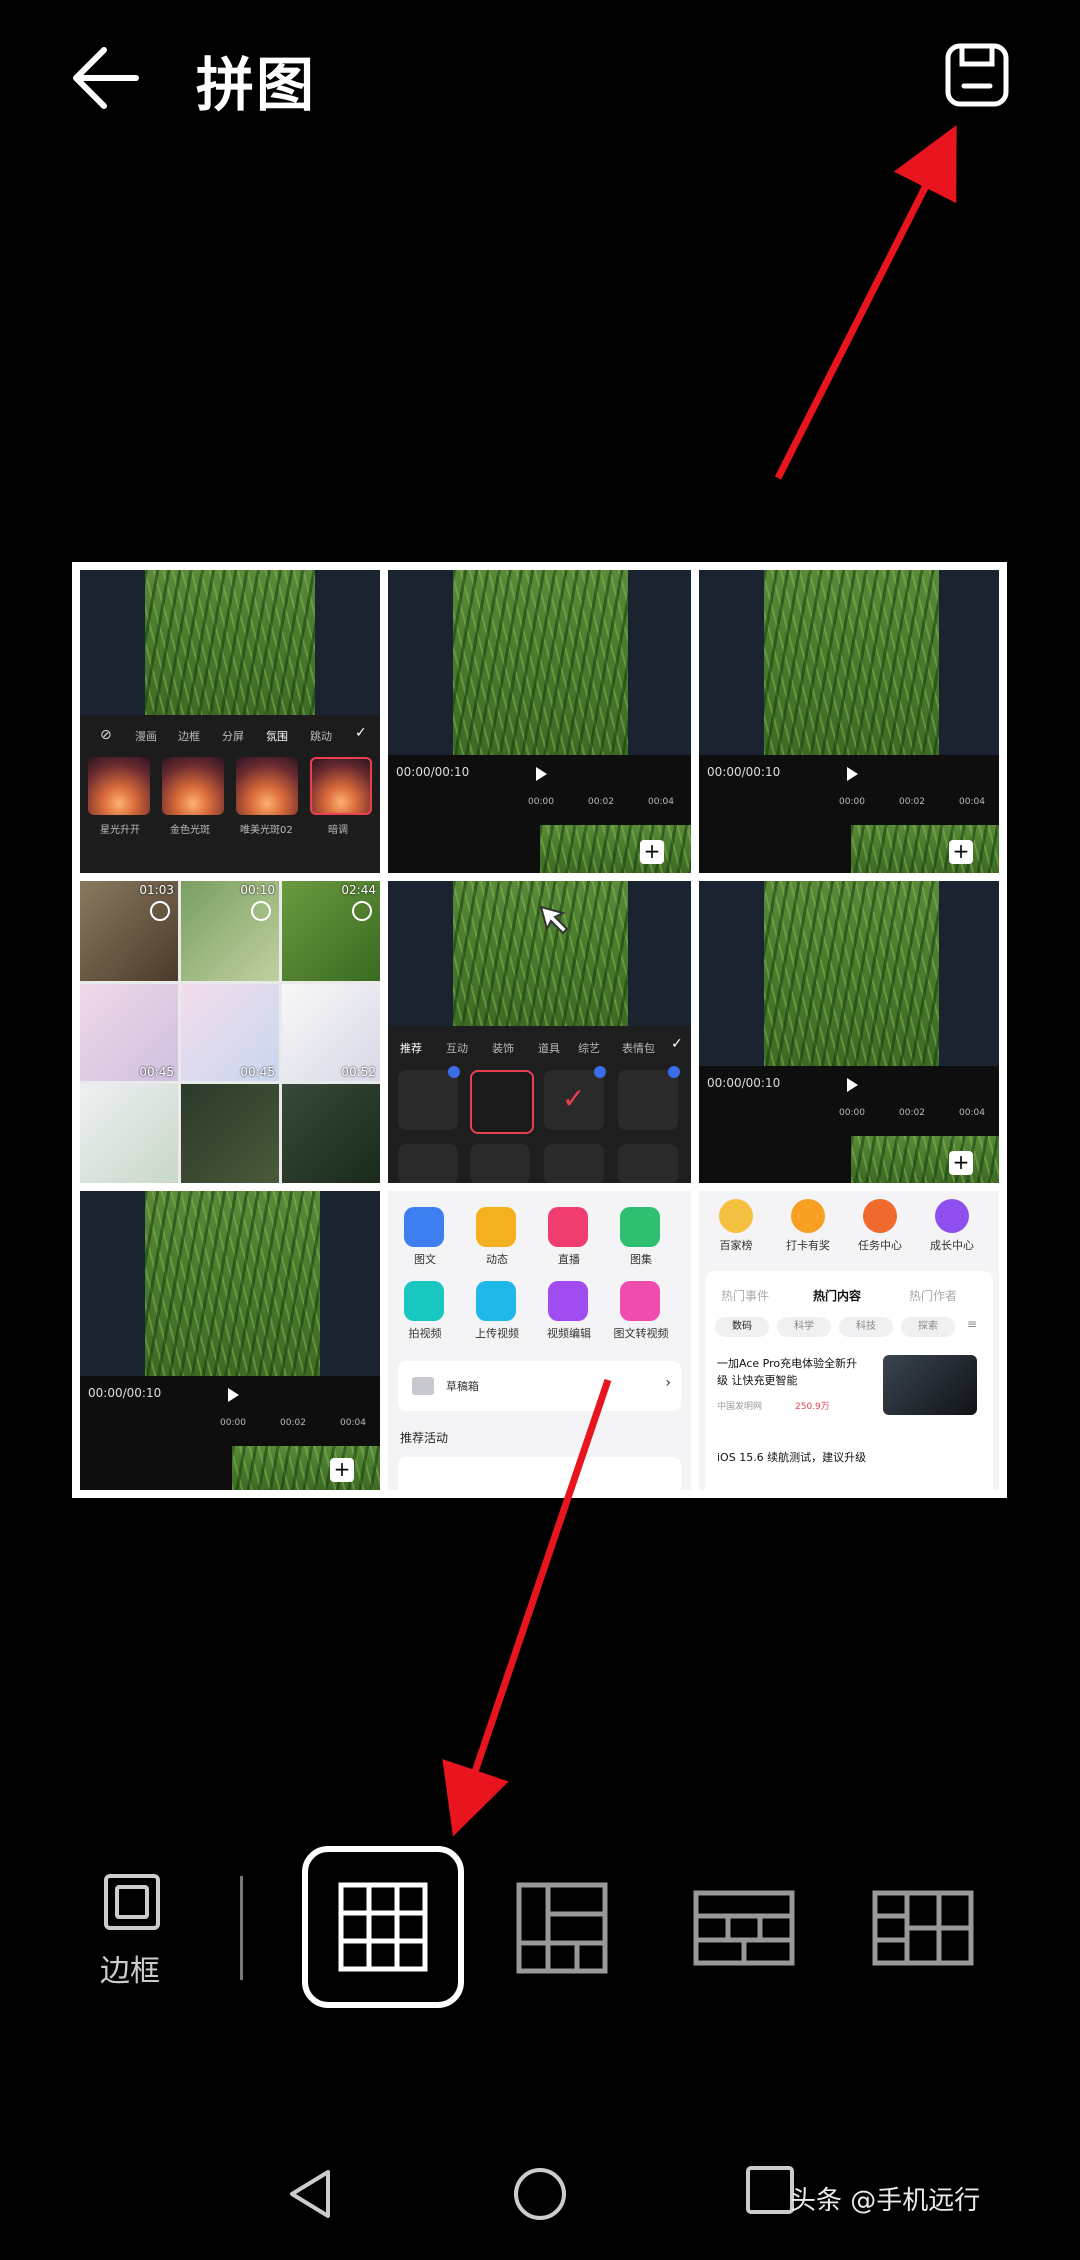  I want to click on icon-label: 任务中心, so click(880, 1245).